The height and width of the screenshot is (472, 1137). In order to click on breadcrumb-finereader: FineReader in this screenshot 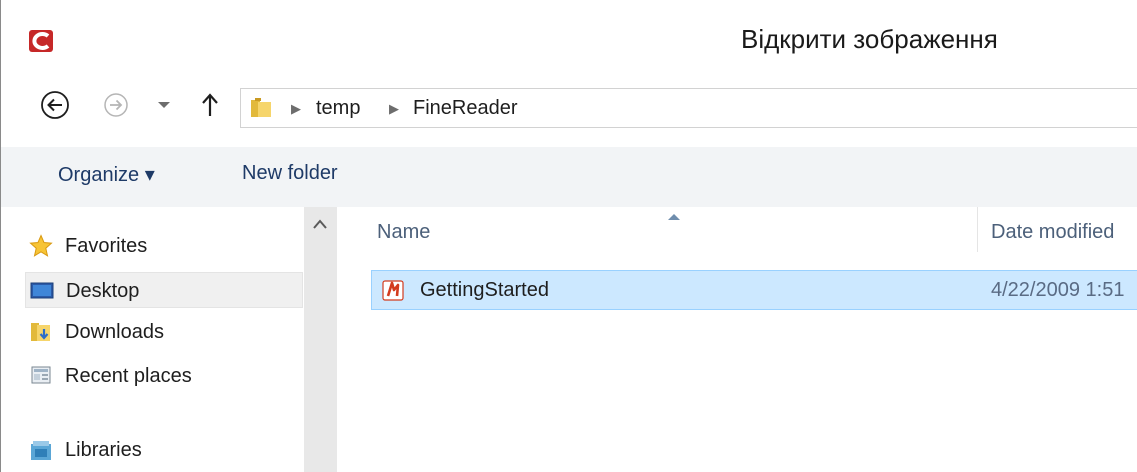, I will do `click(465, 108)`.